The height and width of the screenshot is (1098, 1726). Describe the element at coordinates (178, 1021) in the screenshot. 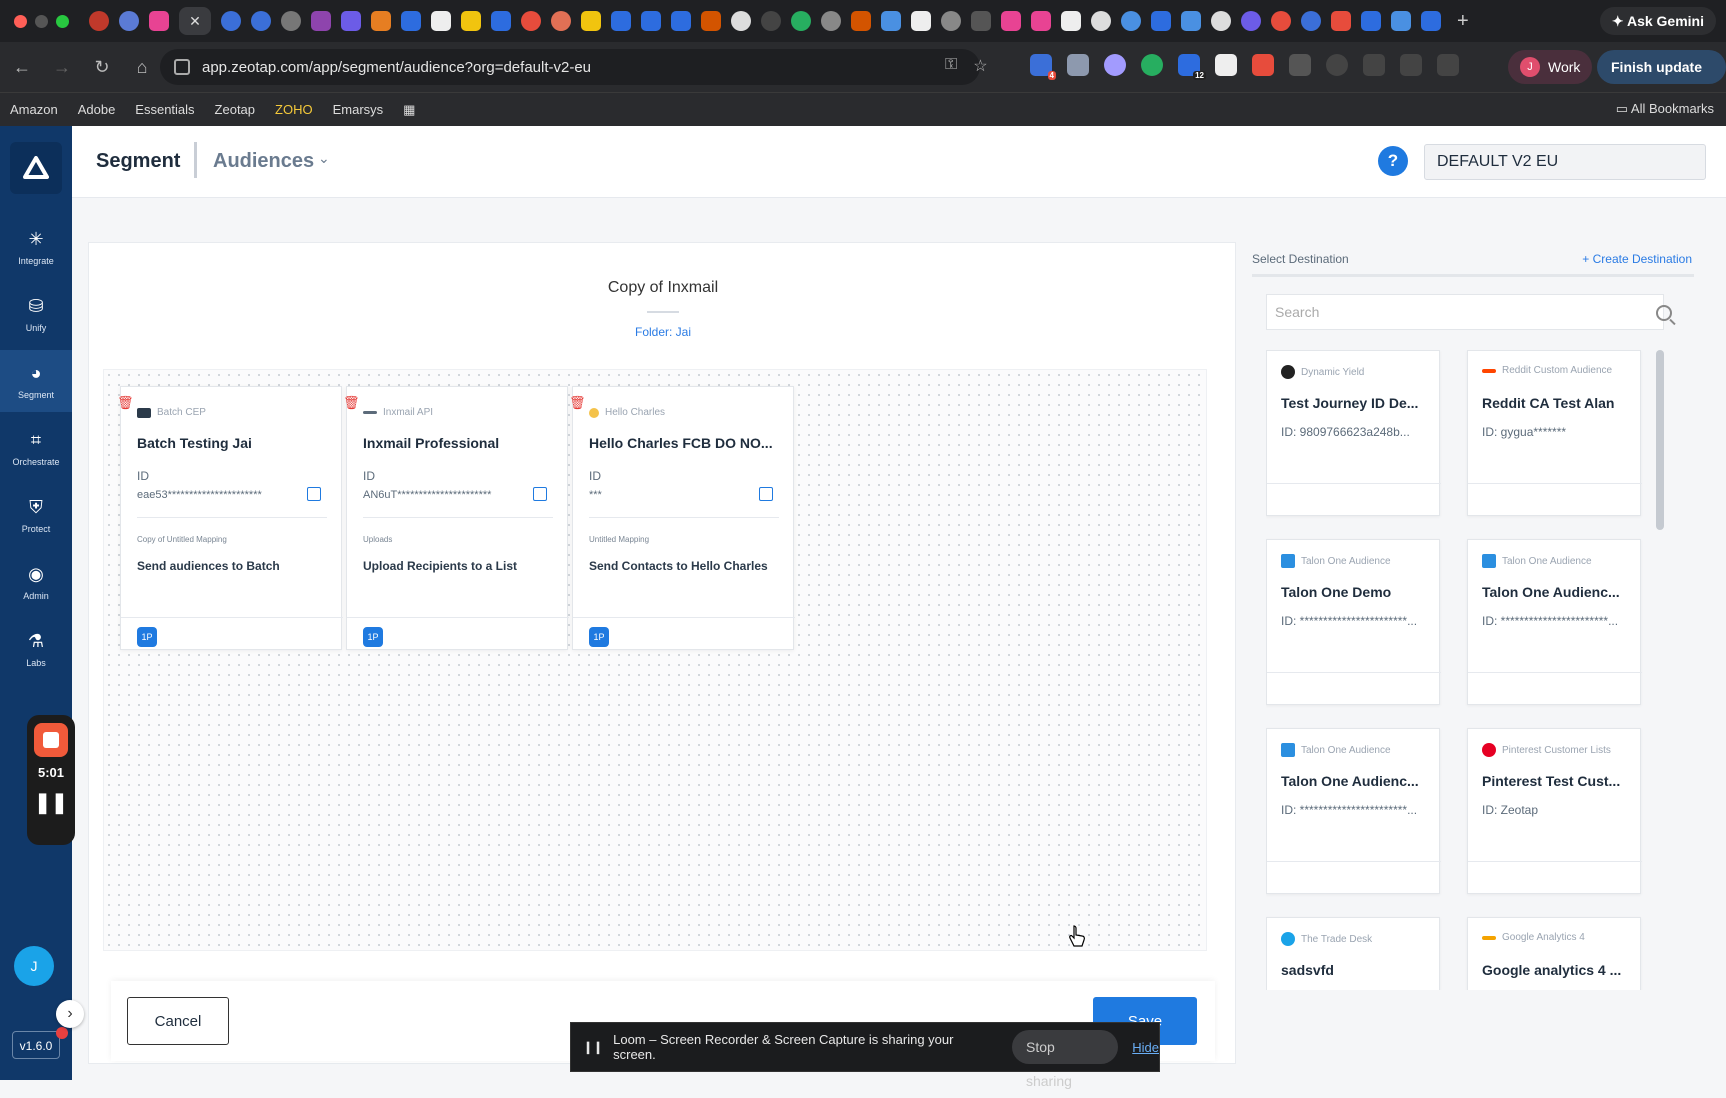

I see `cancel-button: Cancel` at that location.